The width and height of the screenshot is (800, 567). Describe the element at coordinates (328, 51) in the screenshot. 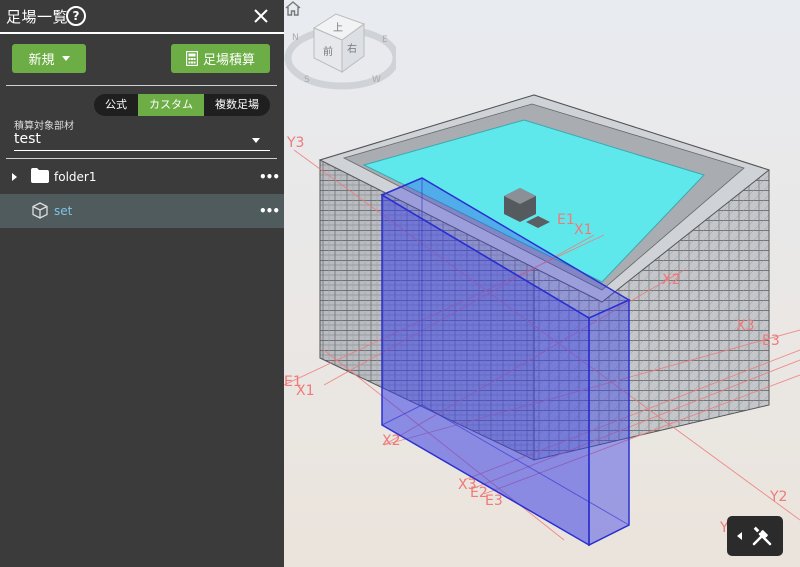

I see `navcube-front-label: 前` at that location.